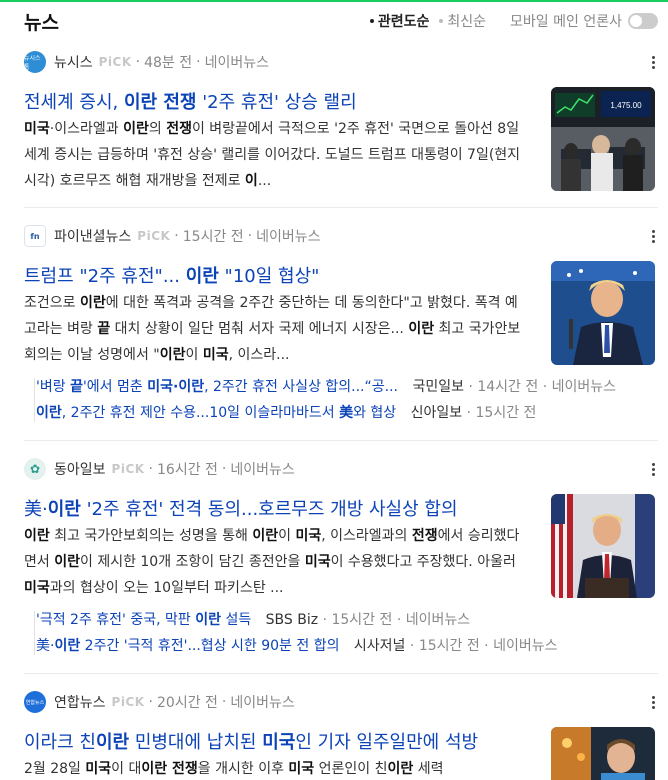 This screenshot has width=668, height=780. I want to click on top-accent-line, so click(334, 1).